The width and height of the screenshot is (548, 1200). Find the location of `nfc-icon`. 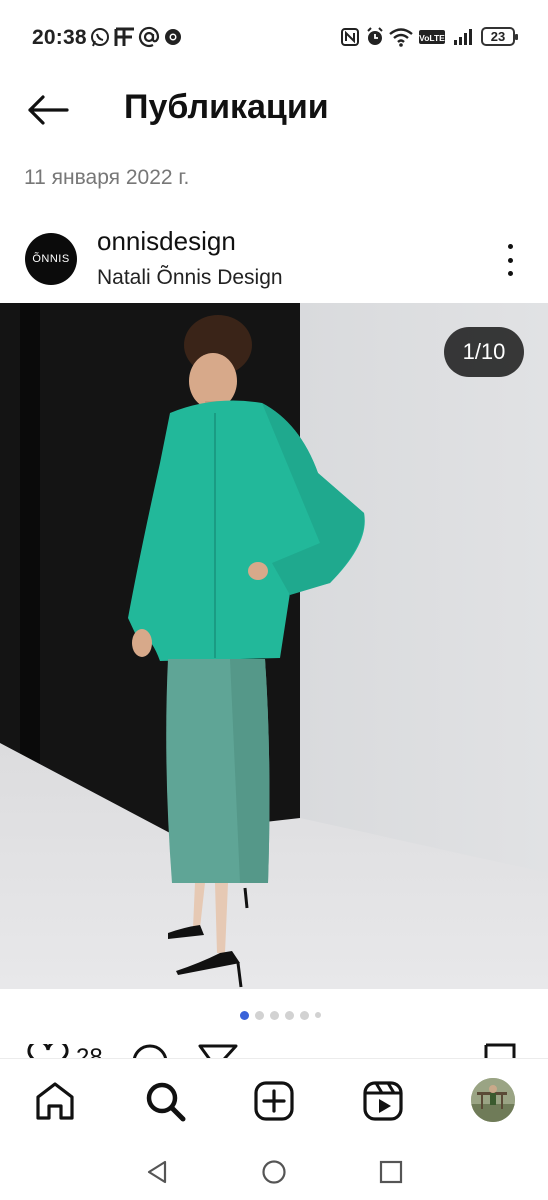

nfc-icon is located at coordinates (350, 37).